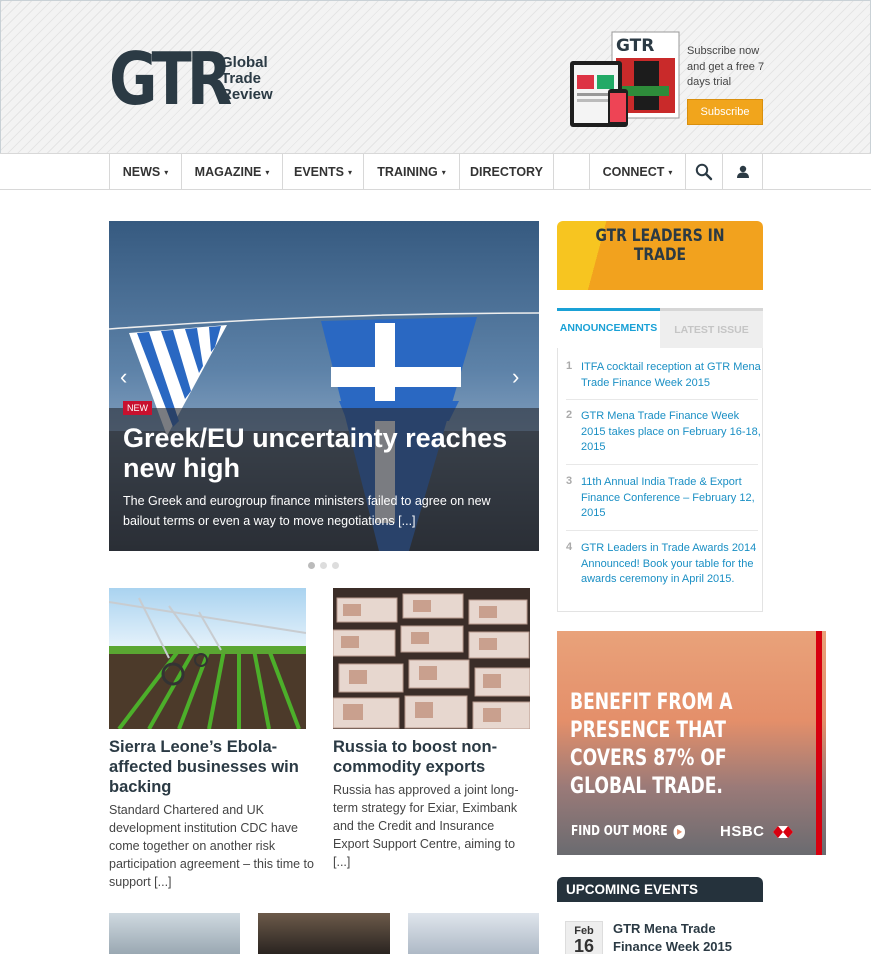 The height and width of the screenshot is (954, 871). What do you see at coordinates (571, 172) in the screenshot?
I see `nav-empty` at bounding box center [571, 172].